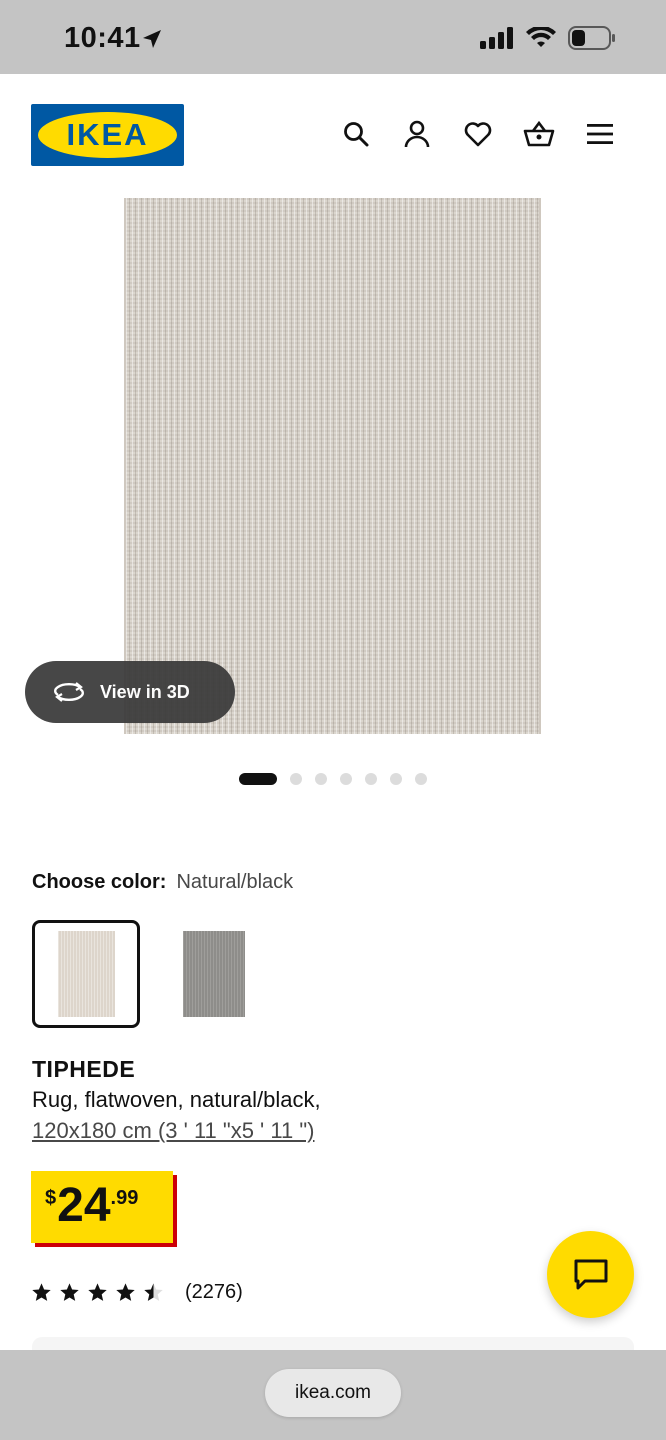 This screenshot has height=1440, width=666. What do you see at coordinates (333, 134) in the screenshot?
I see `site-header: IKEA` at bounding box center [333, 134].